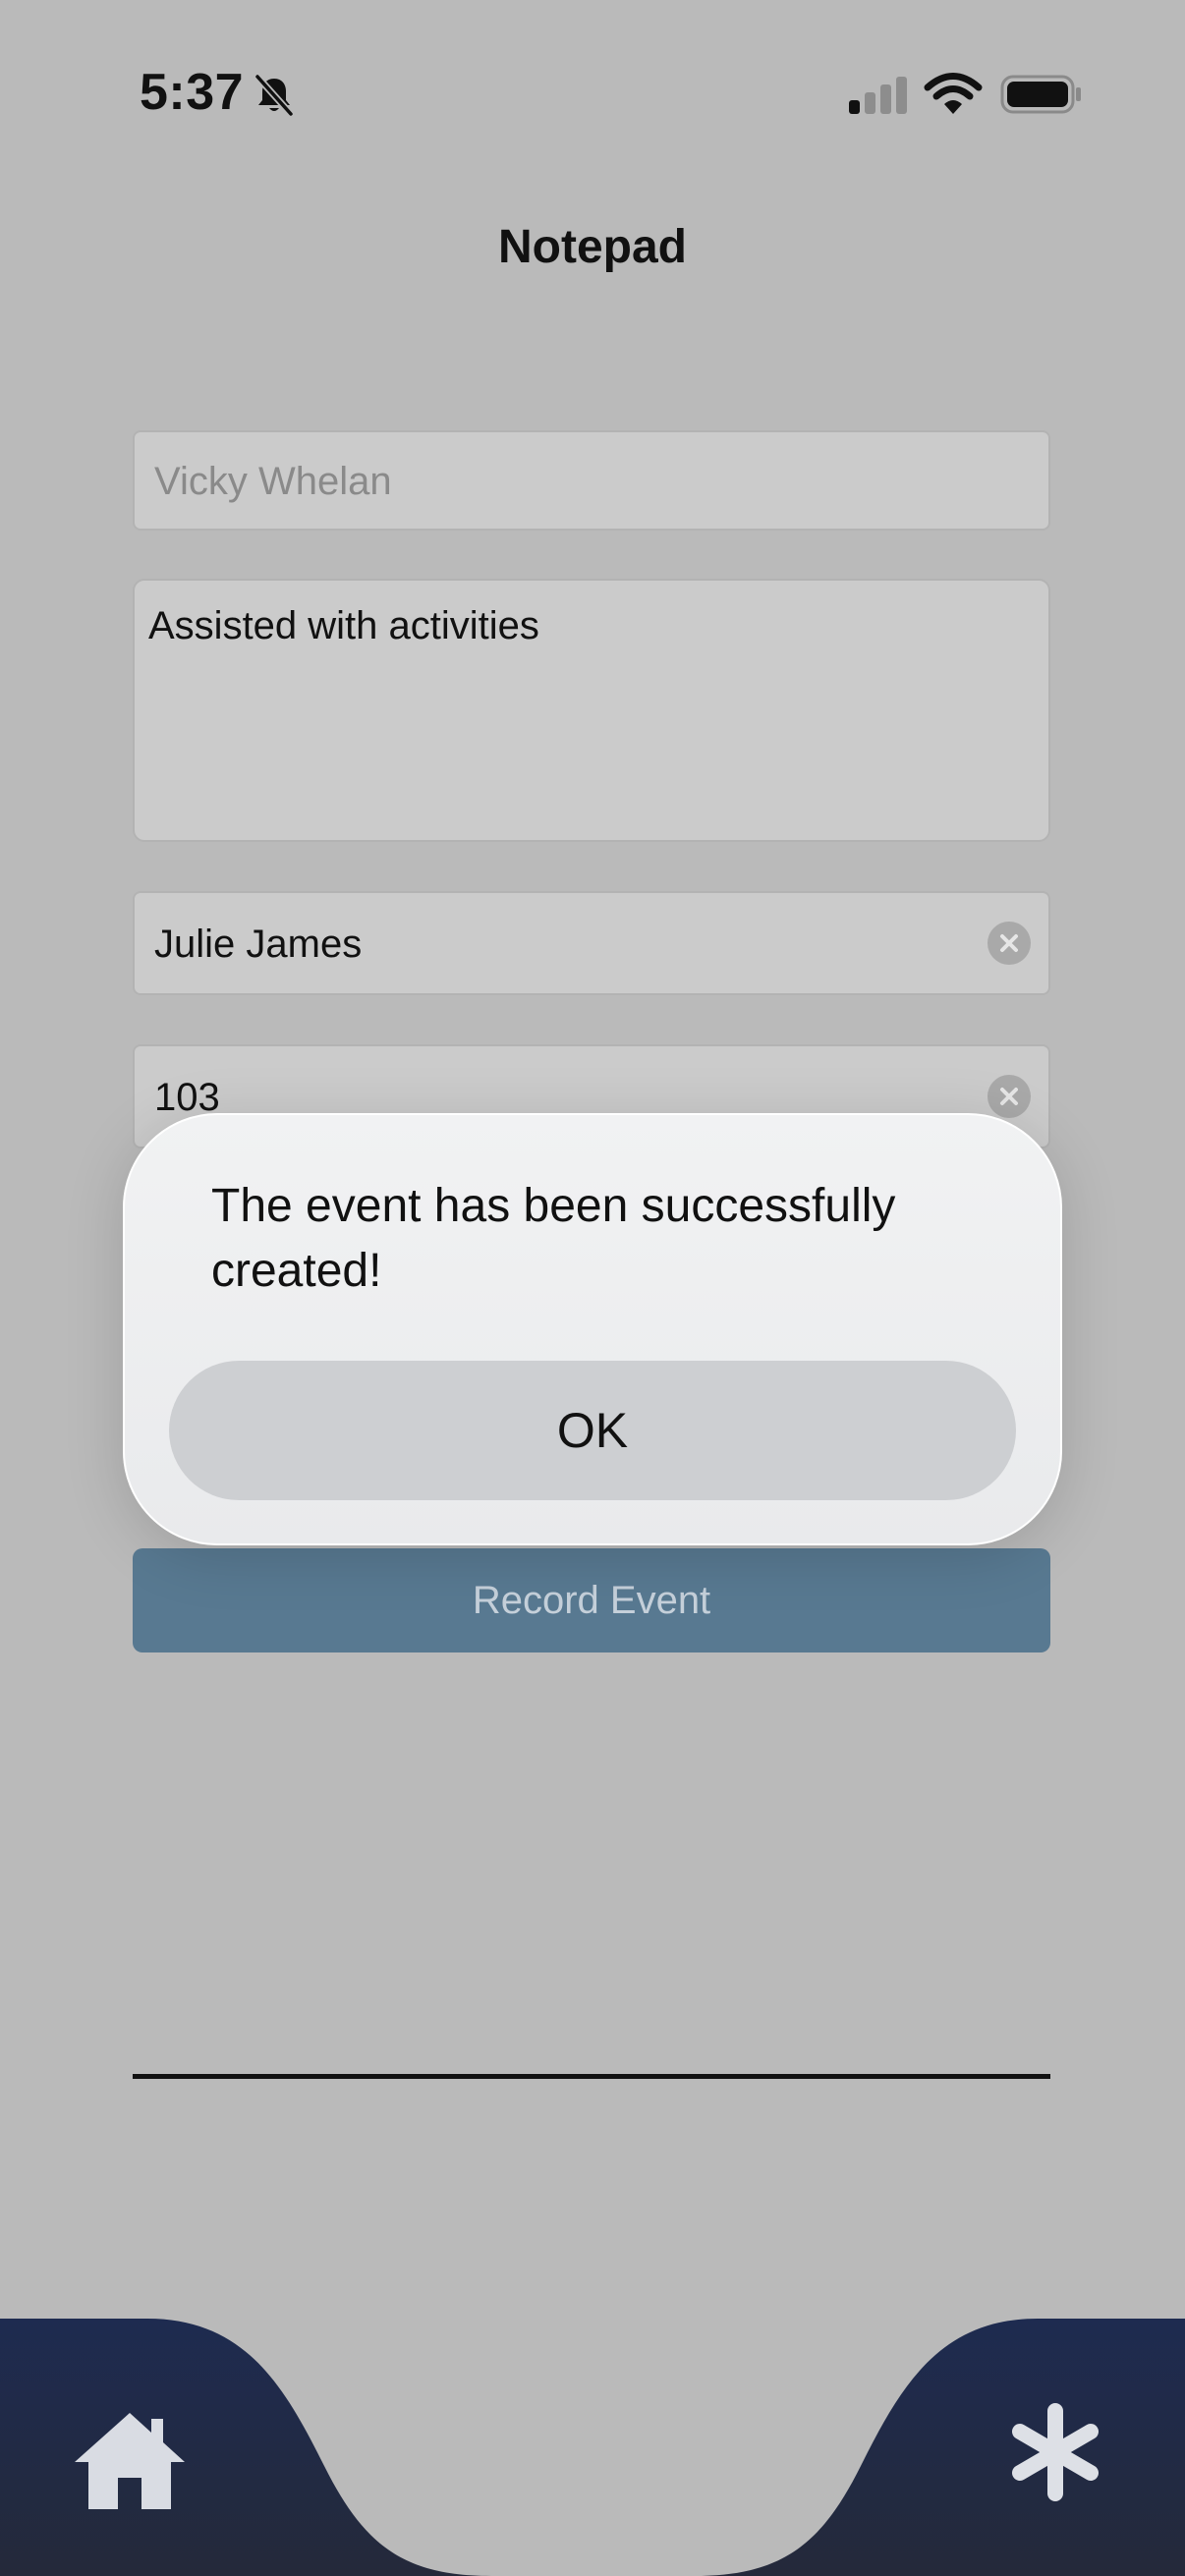 This screenshot has height=2576, width=1185. I want to click on home-icon, so click(130, 2461).